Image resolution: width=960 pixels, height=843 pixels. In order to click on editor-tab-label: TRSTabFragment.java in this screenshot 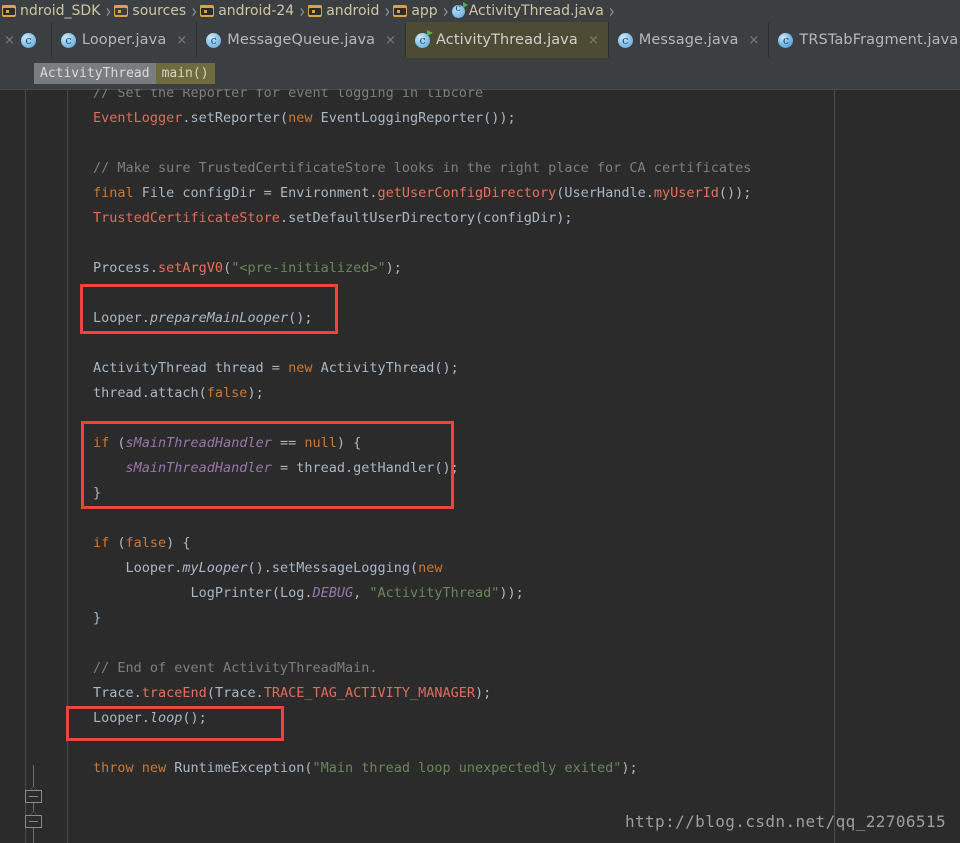, I will do `click(879, 40)`.